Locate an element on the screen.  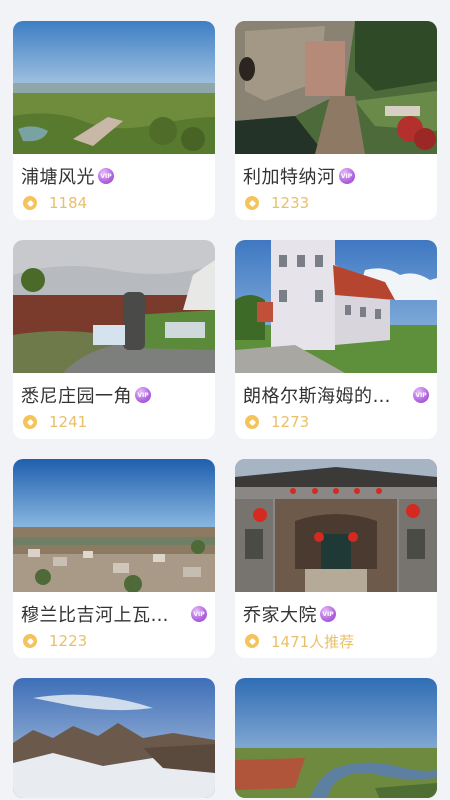
recommend-count: 1273 is located at coordinates (290, 422).